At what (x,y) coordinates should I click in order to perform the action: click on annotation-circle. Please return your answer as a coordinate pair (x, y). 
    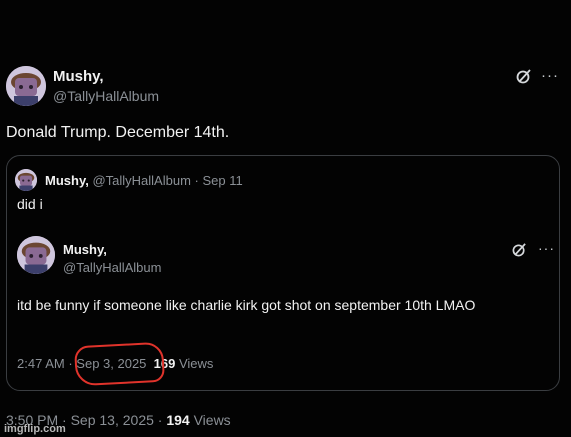
    Looking at the image, I should click on (119, 364).